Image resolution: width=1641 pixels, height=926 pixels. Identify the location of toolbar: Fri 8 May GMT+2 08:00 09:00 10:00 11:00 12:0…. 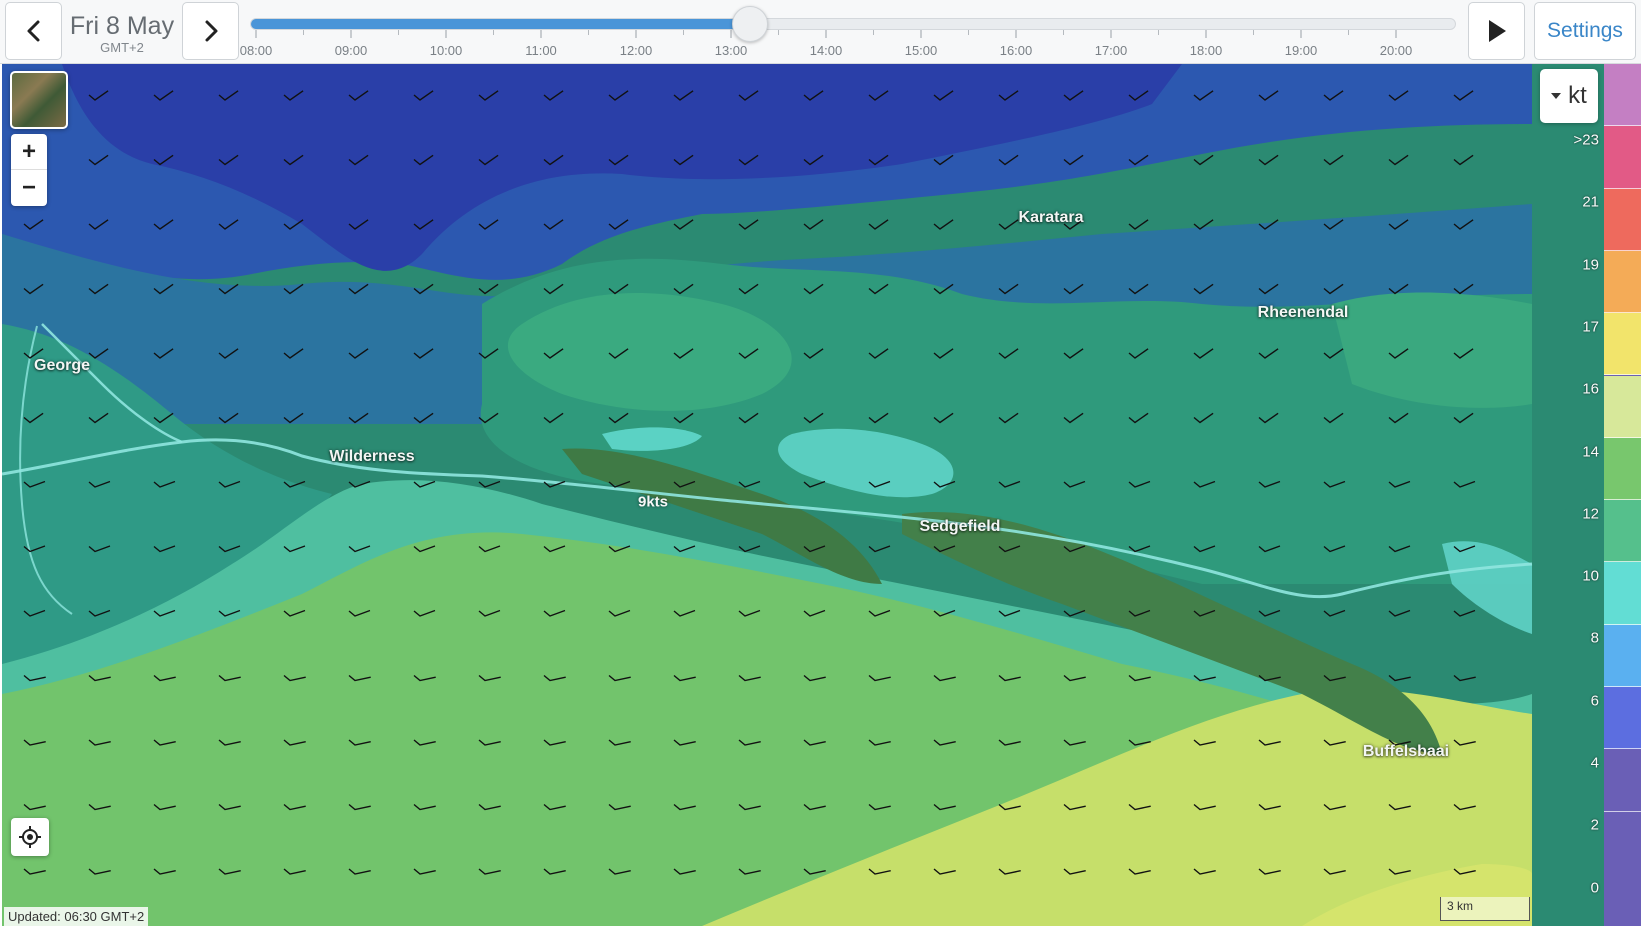
(820, 32).